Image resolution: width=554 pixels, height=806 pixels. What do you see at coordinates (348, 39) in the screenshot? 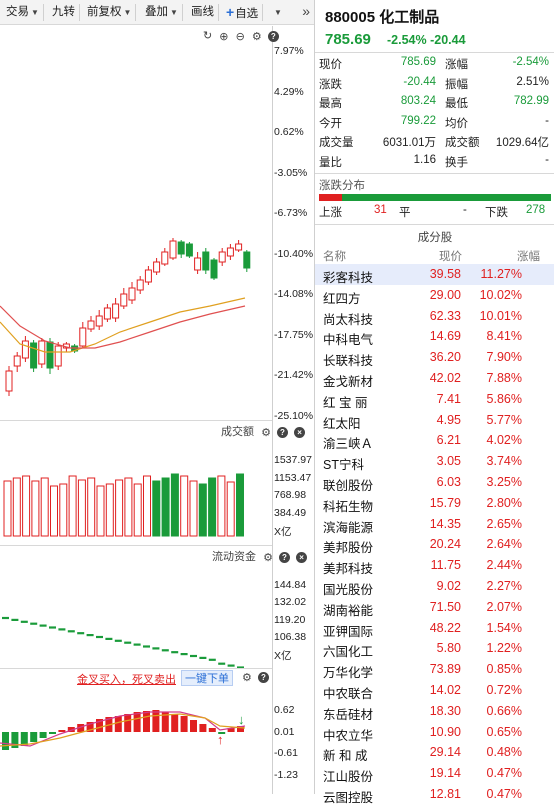
I see `stock-price: 785.69` at bounding box center [348, 39].